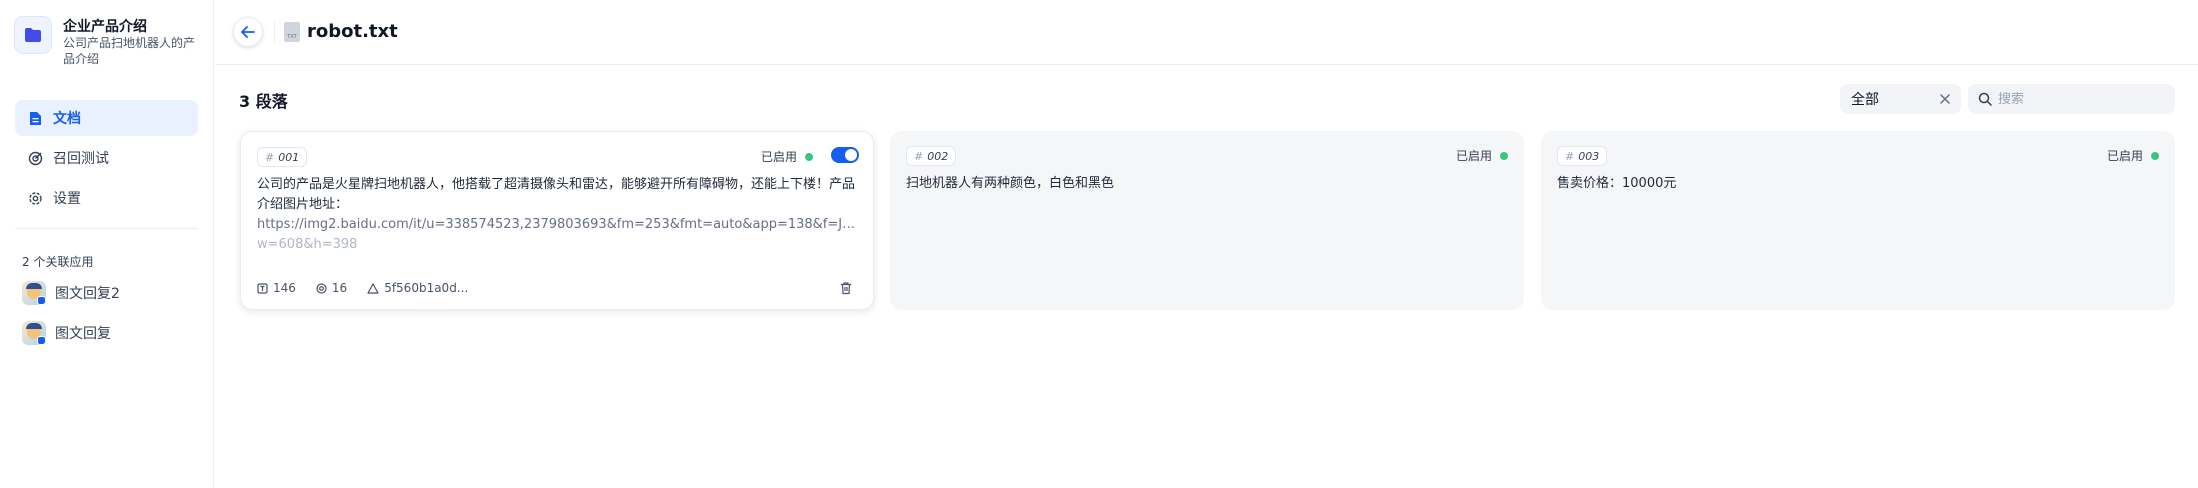 The image size is (2198, 488). Describe the element at coordinates (106, 118) in the screenshot. I see `sidebar-item-documents: 文档` at that location.